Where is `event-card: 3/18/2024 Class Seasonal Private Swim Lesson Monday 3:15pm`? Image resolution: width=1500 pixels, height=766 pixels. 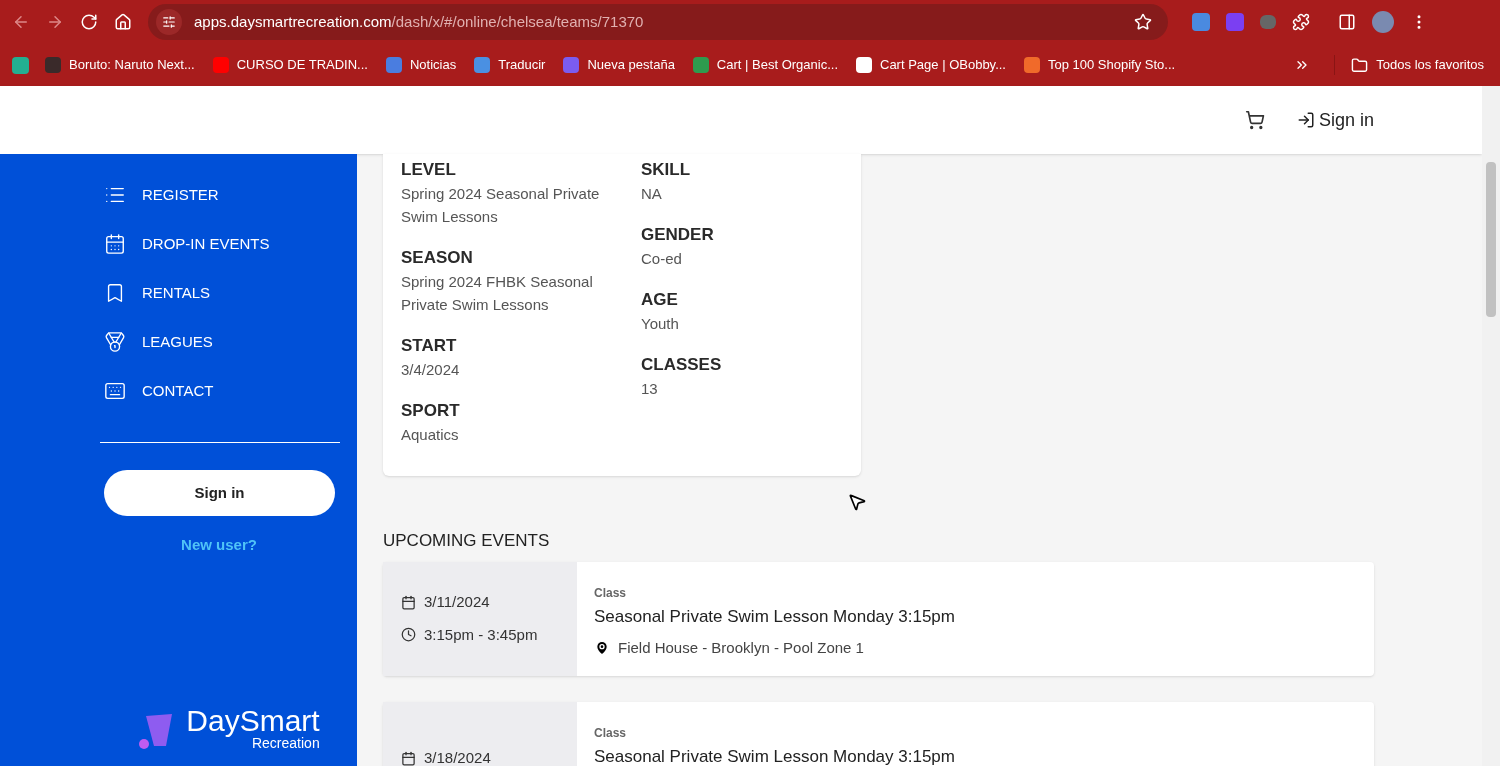 event-card: 3/18/2024 Class Seasonal Private Swim Lesson Monday 3:15pm is located at coordinates (878, 733).